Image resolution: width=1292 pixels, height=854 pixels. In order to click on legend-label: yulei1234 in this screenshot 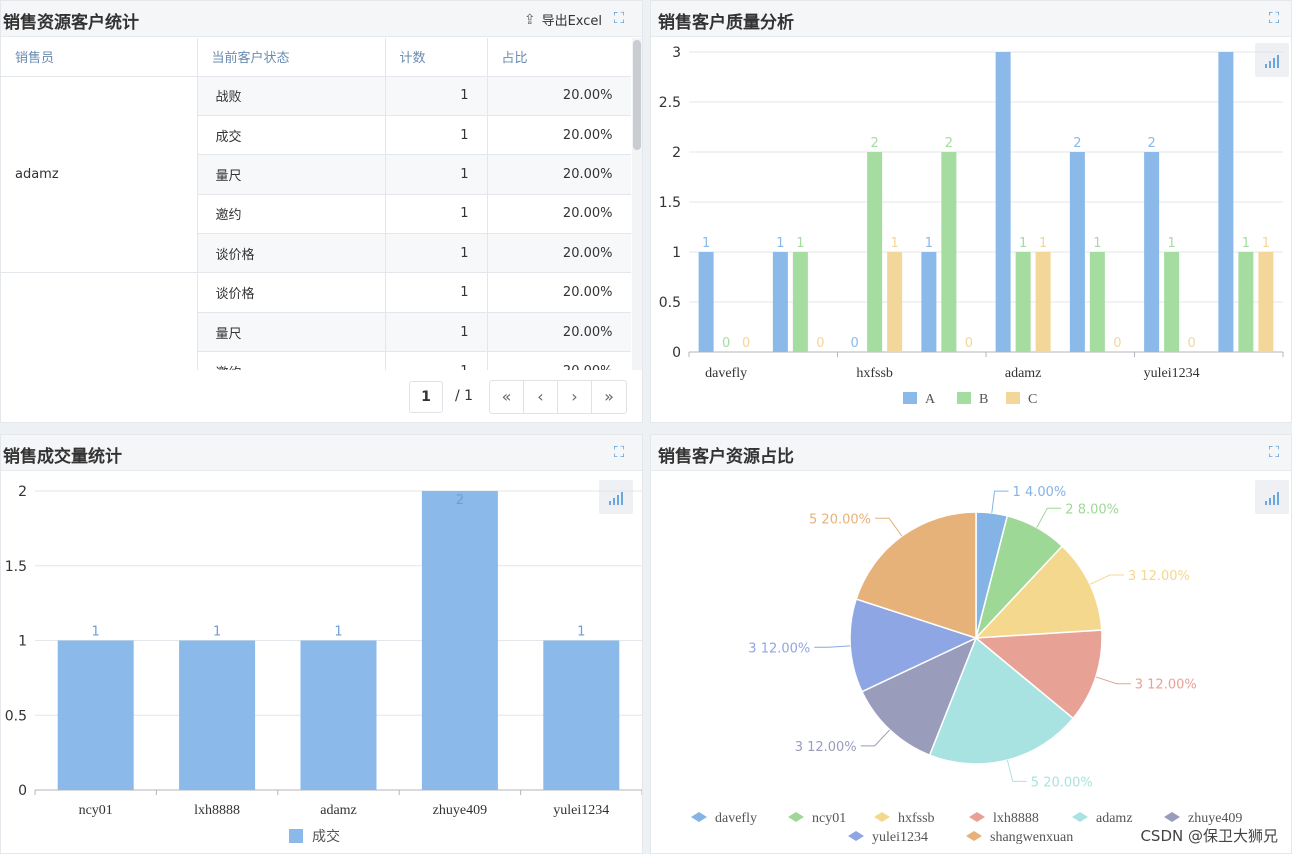, I will do `click(900, 837)`.